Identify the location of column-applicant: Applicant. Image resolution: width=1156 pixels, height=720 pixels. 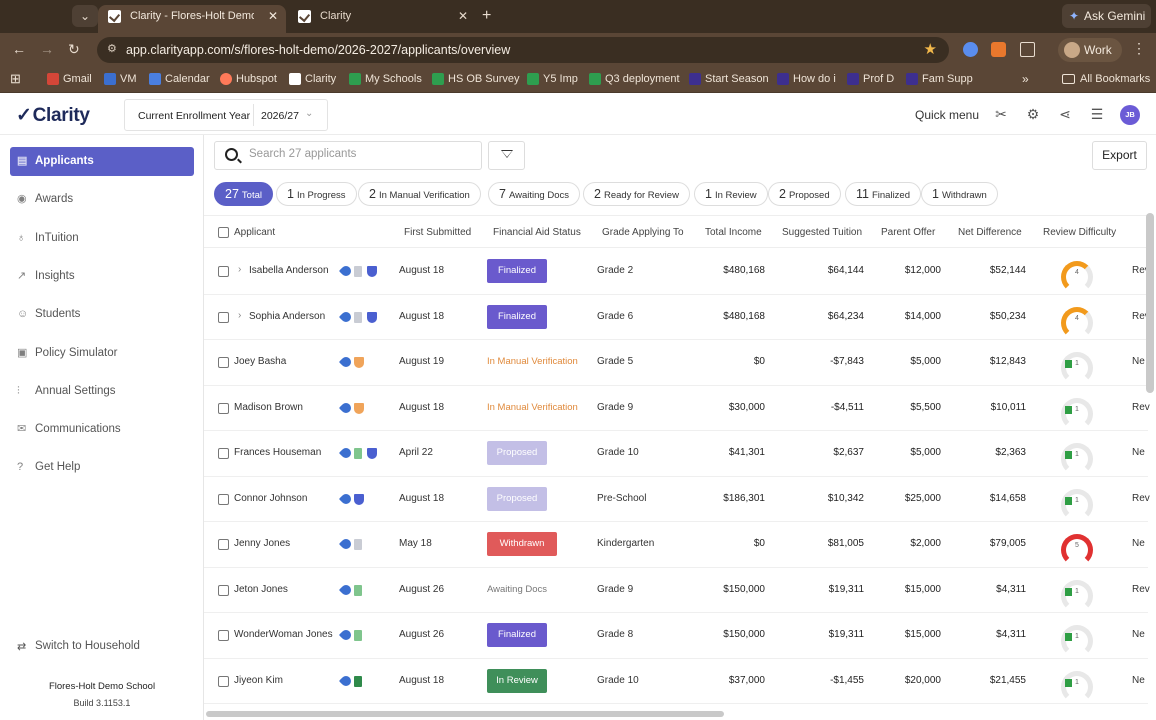
(254, 232).